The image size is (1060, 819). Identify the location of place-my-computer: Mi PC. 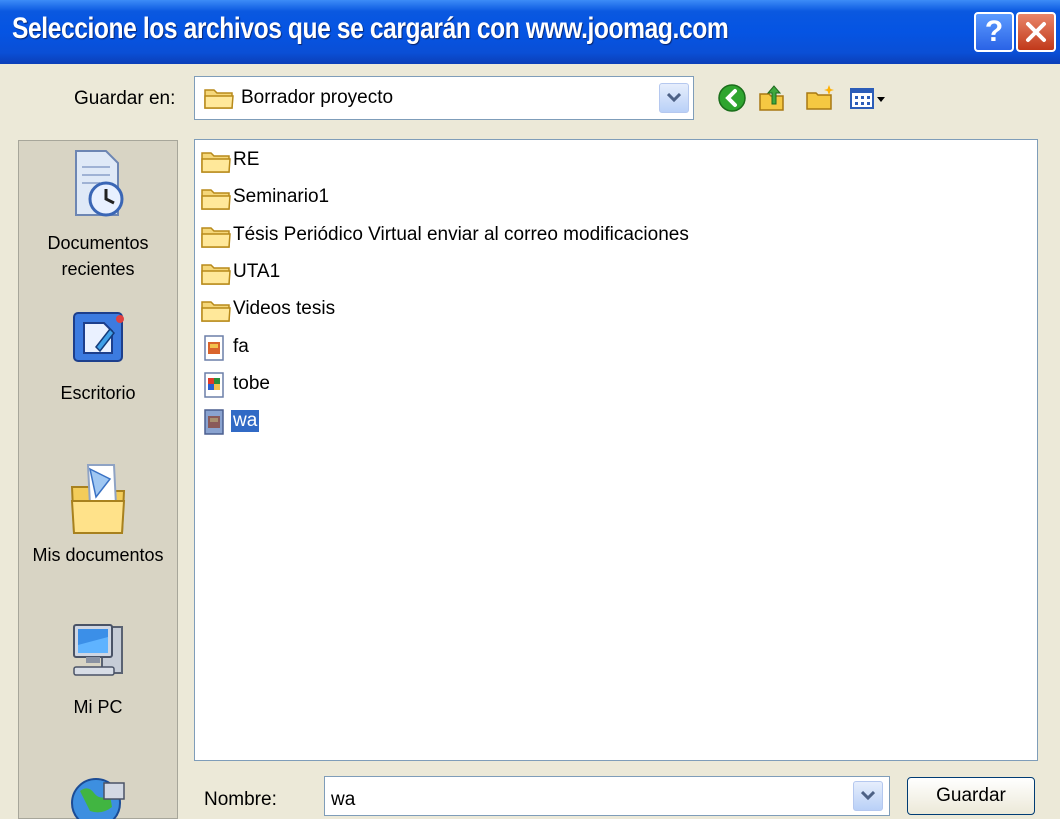
(98, 668).